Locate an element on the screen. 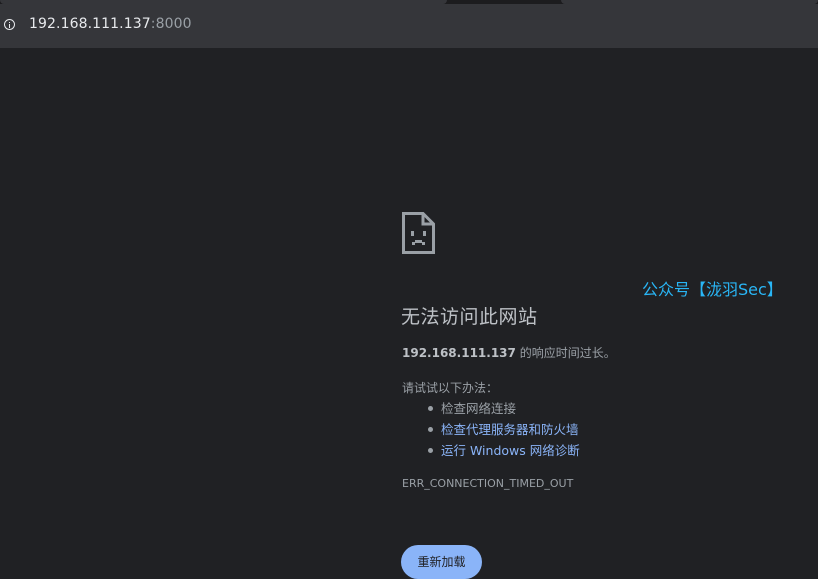  suggestion-windows-diagnostics-link: 运行 Windows 网络诊断 is located at coordinates (491, 450).